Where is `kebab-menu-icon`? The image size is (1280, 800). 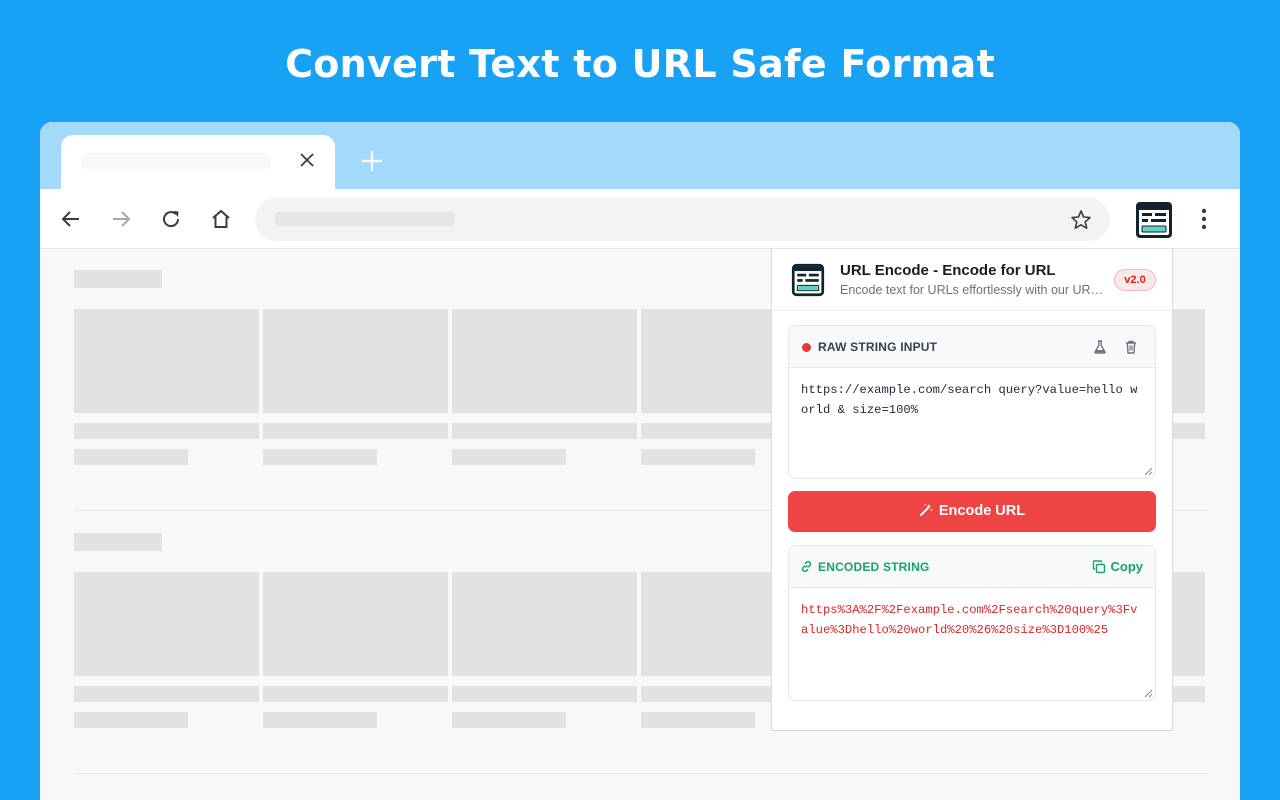
kebab-menu-icon is located at coordinates (1204, 219).